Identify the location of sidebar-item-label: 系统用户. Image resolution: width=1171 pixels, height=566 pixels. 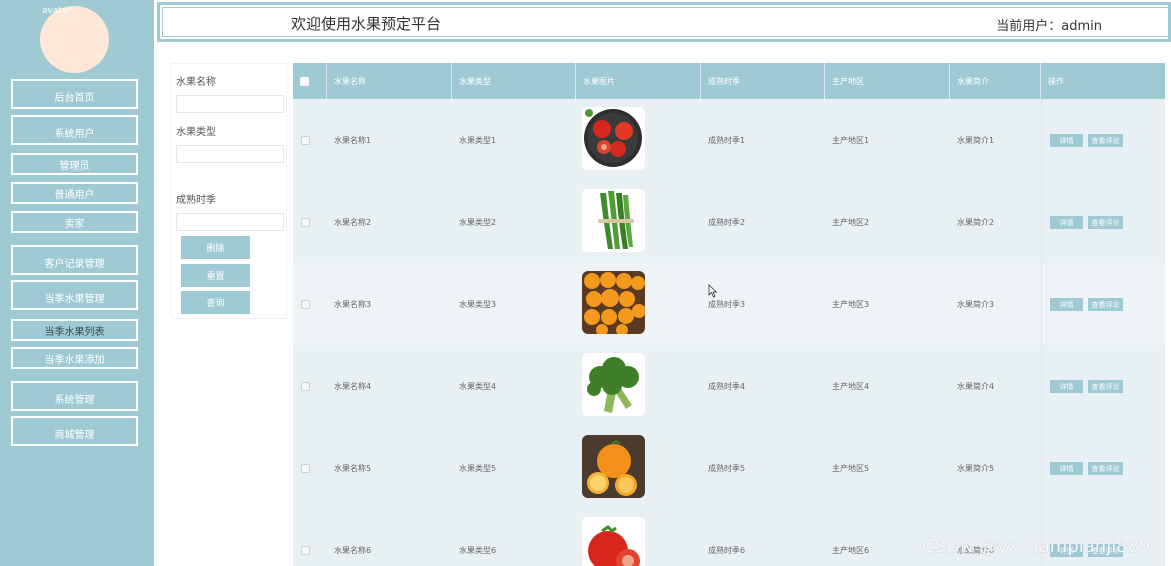
(74, 134).